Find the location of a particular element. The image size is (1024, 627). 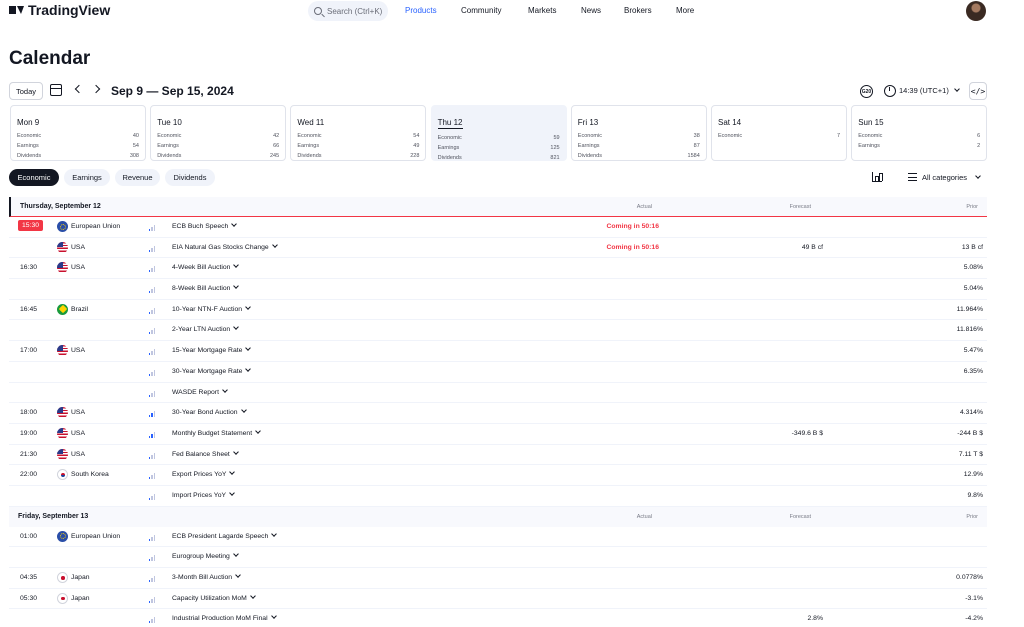

day-card: Sat 14 Economic 7 is located at coordinates (779, 133).